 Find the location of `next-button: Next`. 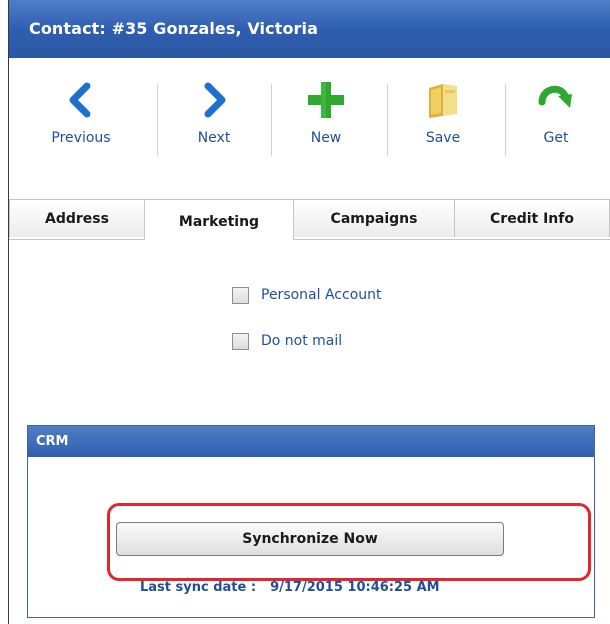

next-button: Next is located at coordinates (214, 120).